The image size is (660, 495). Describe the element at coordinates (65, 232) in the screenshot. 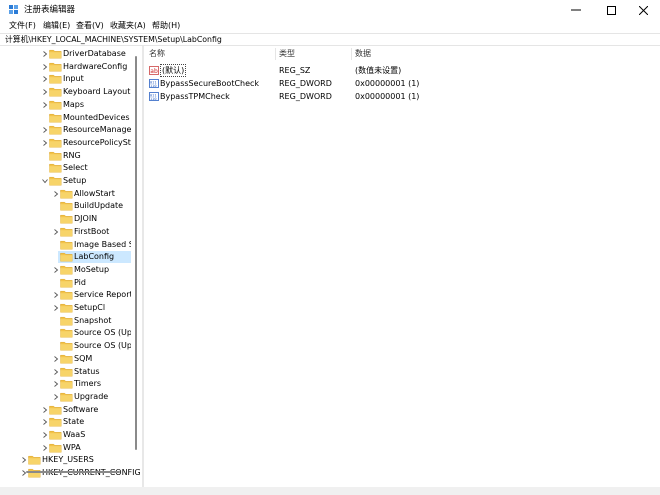

I see `tree-node: FirstBoot` at that location.